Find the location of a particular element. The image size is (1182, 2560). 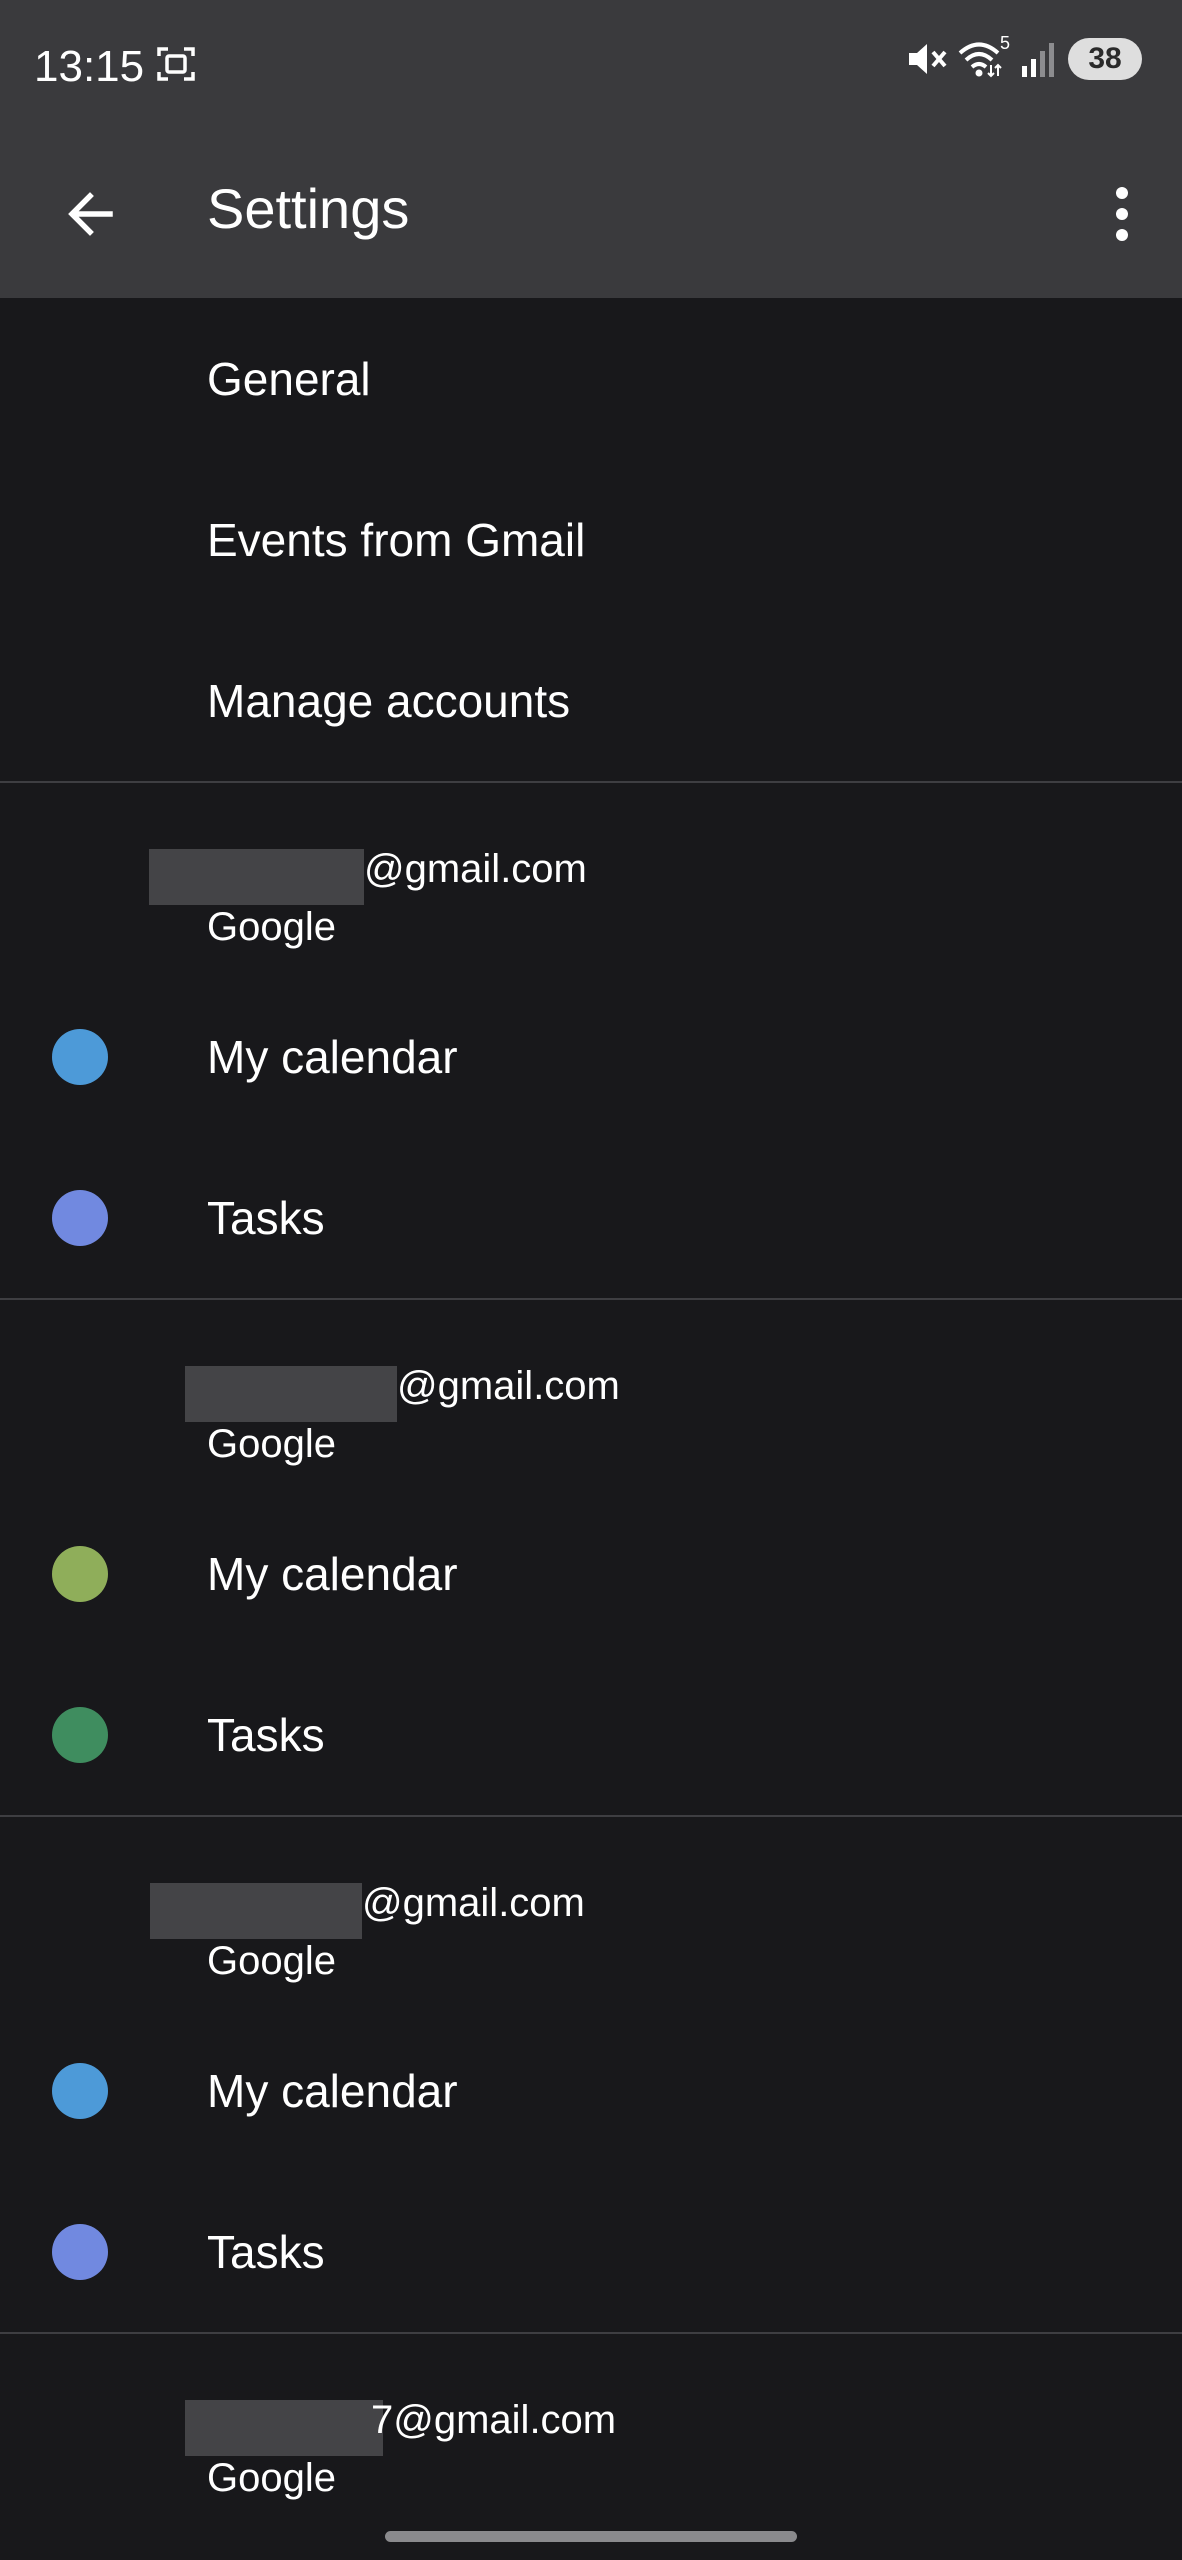

menu-item-general: General is located at coordinates (591, 378).